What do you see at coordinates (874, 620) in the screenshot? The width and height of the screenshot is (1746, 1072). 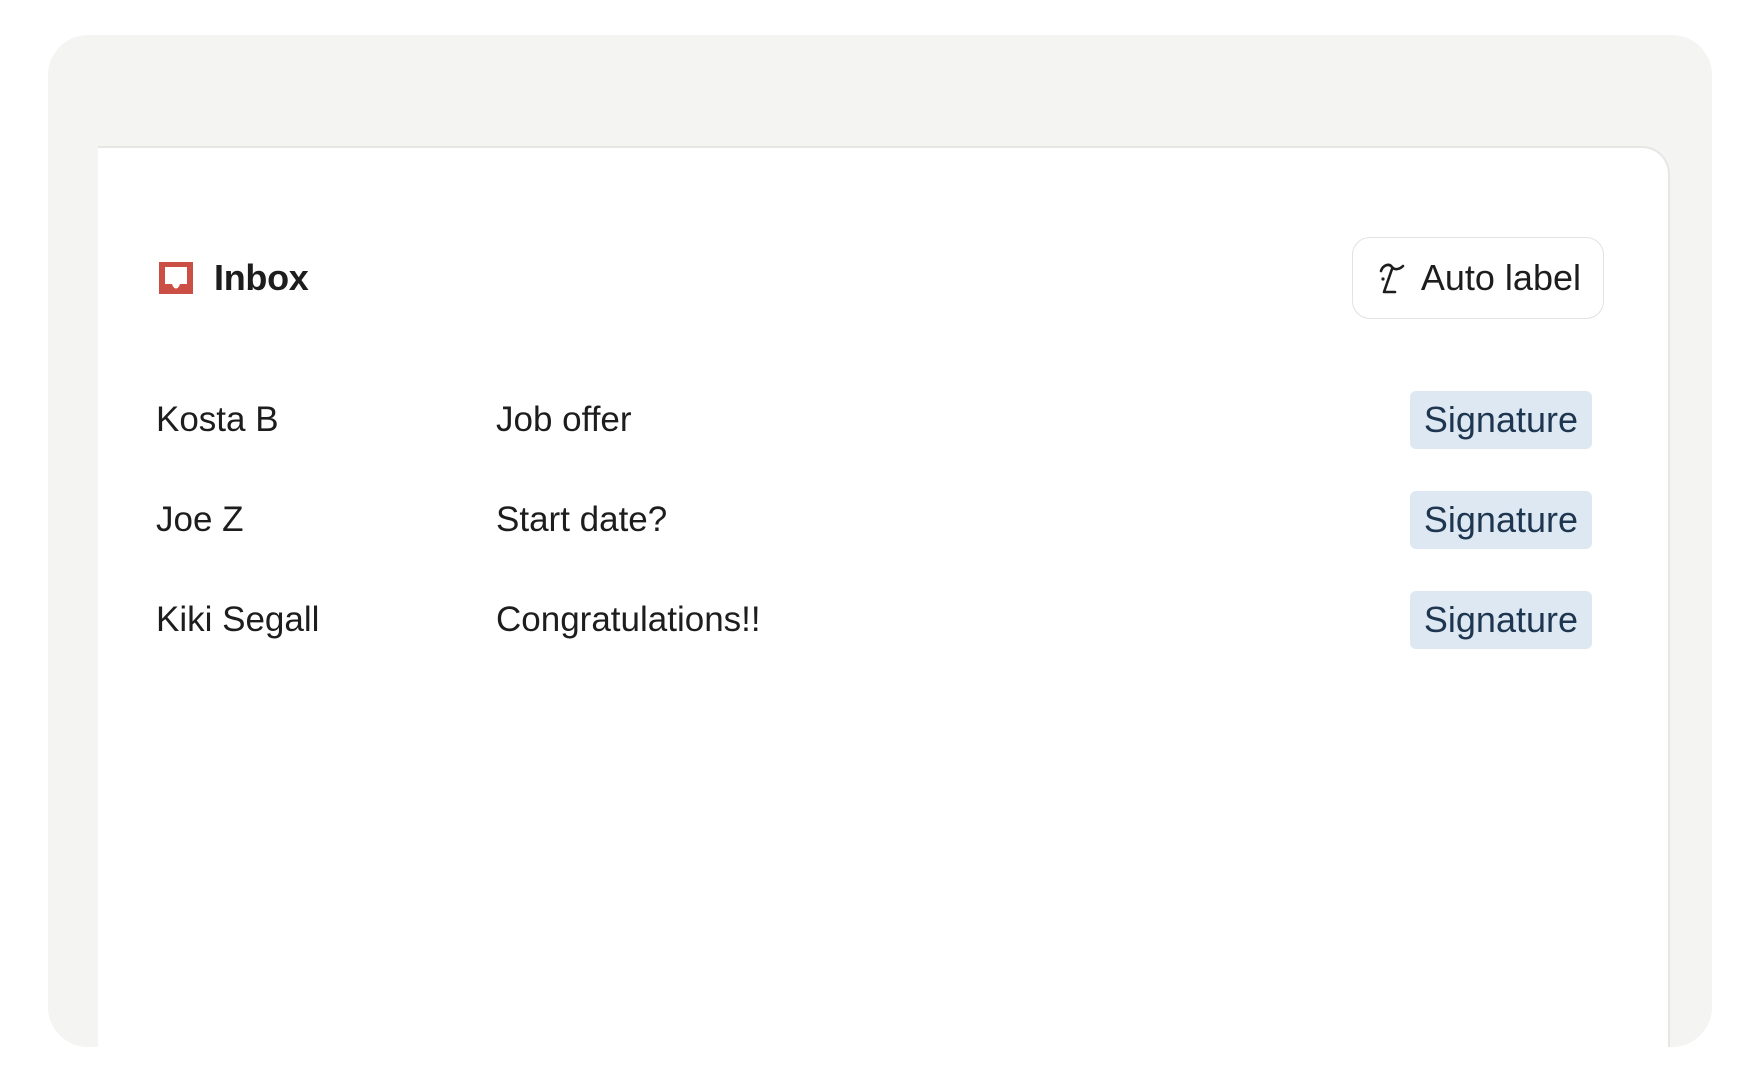 I see `email-row: Kiki Segall Congratulations!! Signature` at bounding box center [874, 620].